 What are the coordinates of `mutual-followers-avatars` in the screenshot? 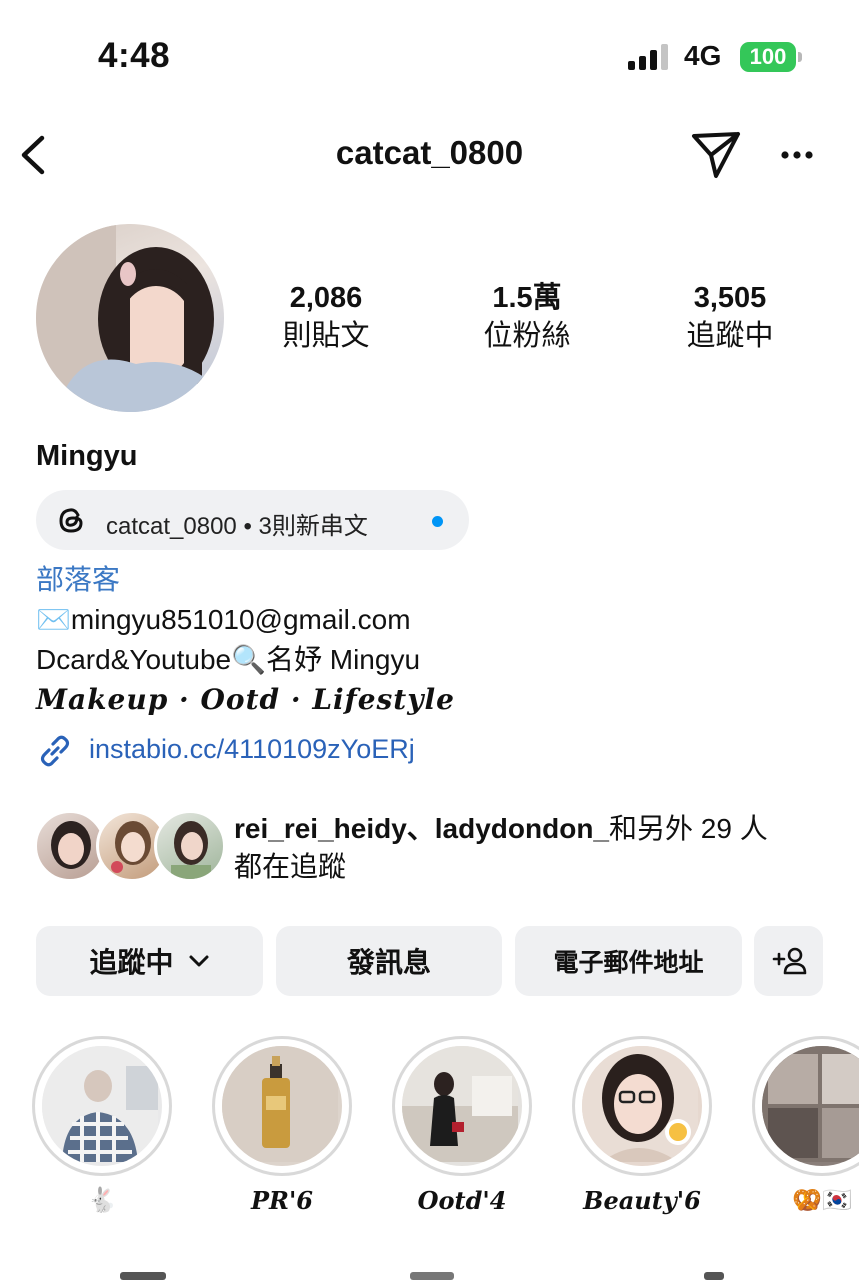 It's located at (130, 848).